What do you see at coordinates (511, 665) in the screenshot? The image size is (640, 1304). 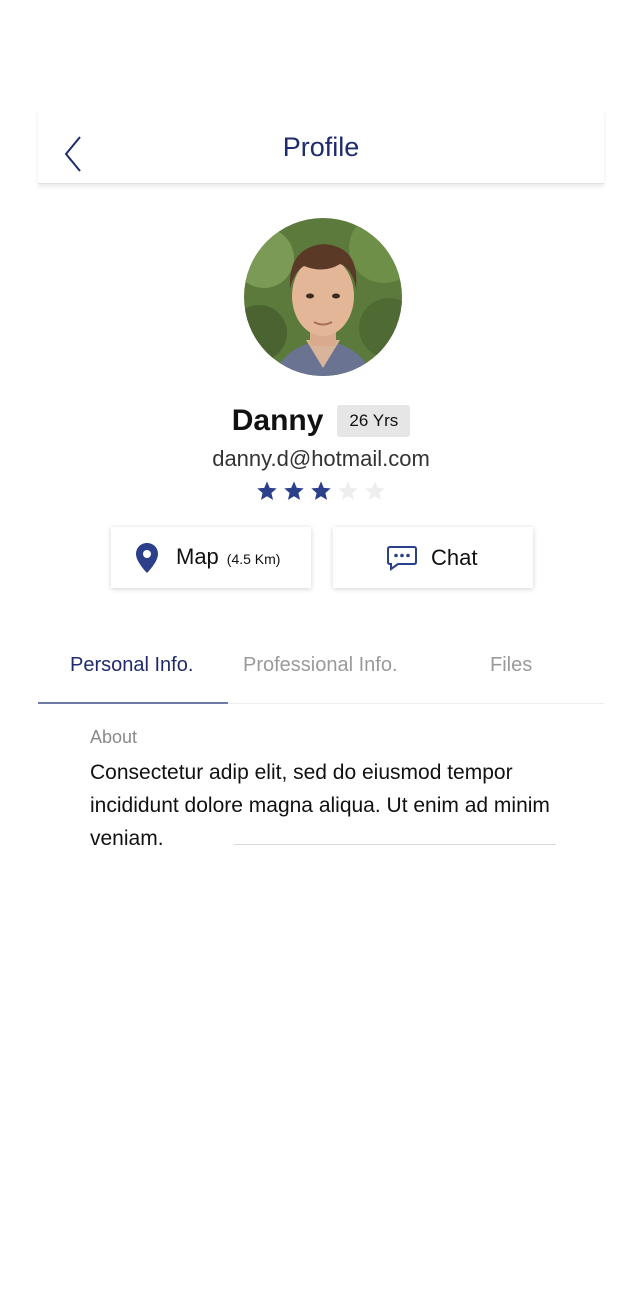 I see `tab-files: Files` at bounding box center [511, 665].